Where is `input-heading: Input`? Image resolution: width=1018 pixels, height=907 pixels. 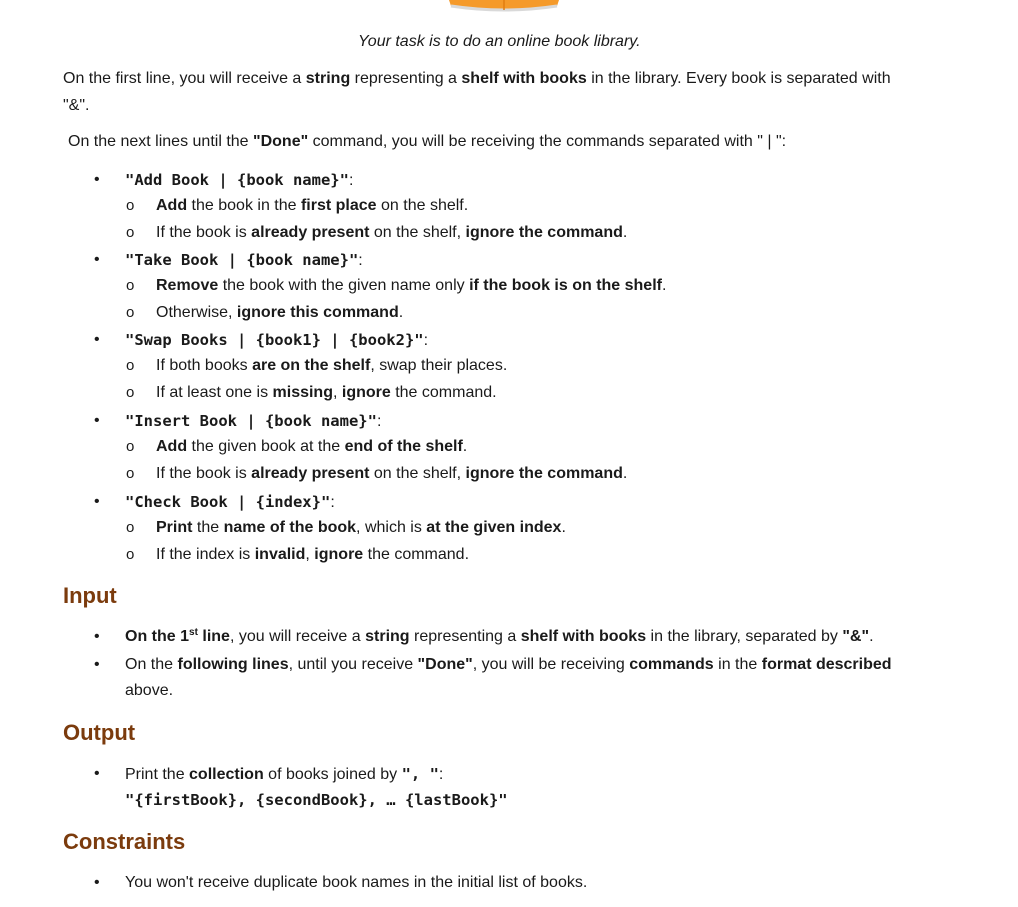
input-heading: Input is located at coordinates (90, 595).